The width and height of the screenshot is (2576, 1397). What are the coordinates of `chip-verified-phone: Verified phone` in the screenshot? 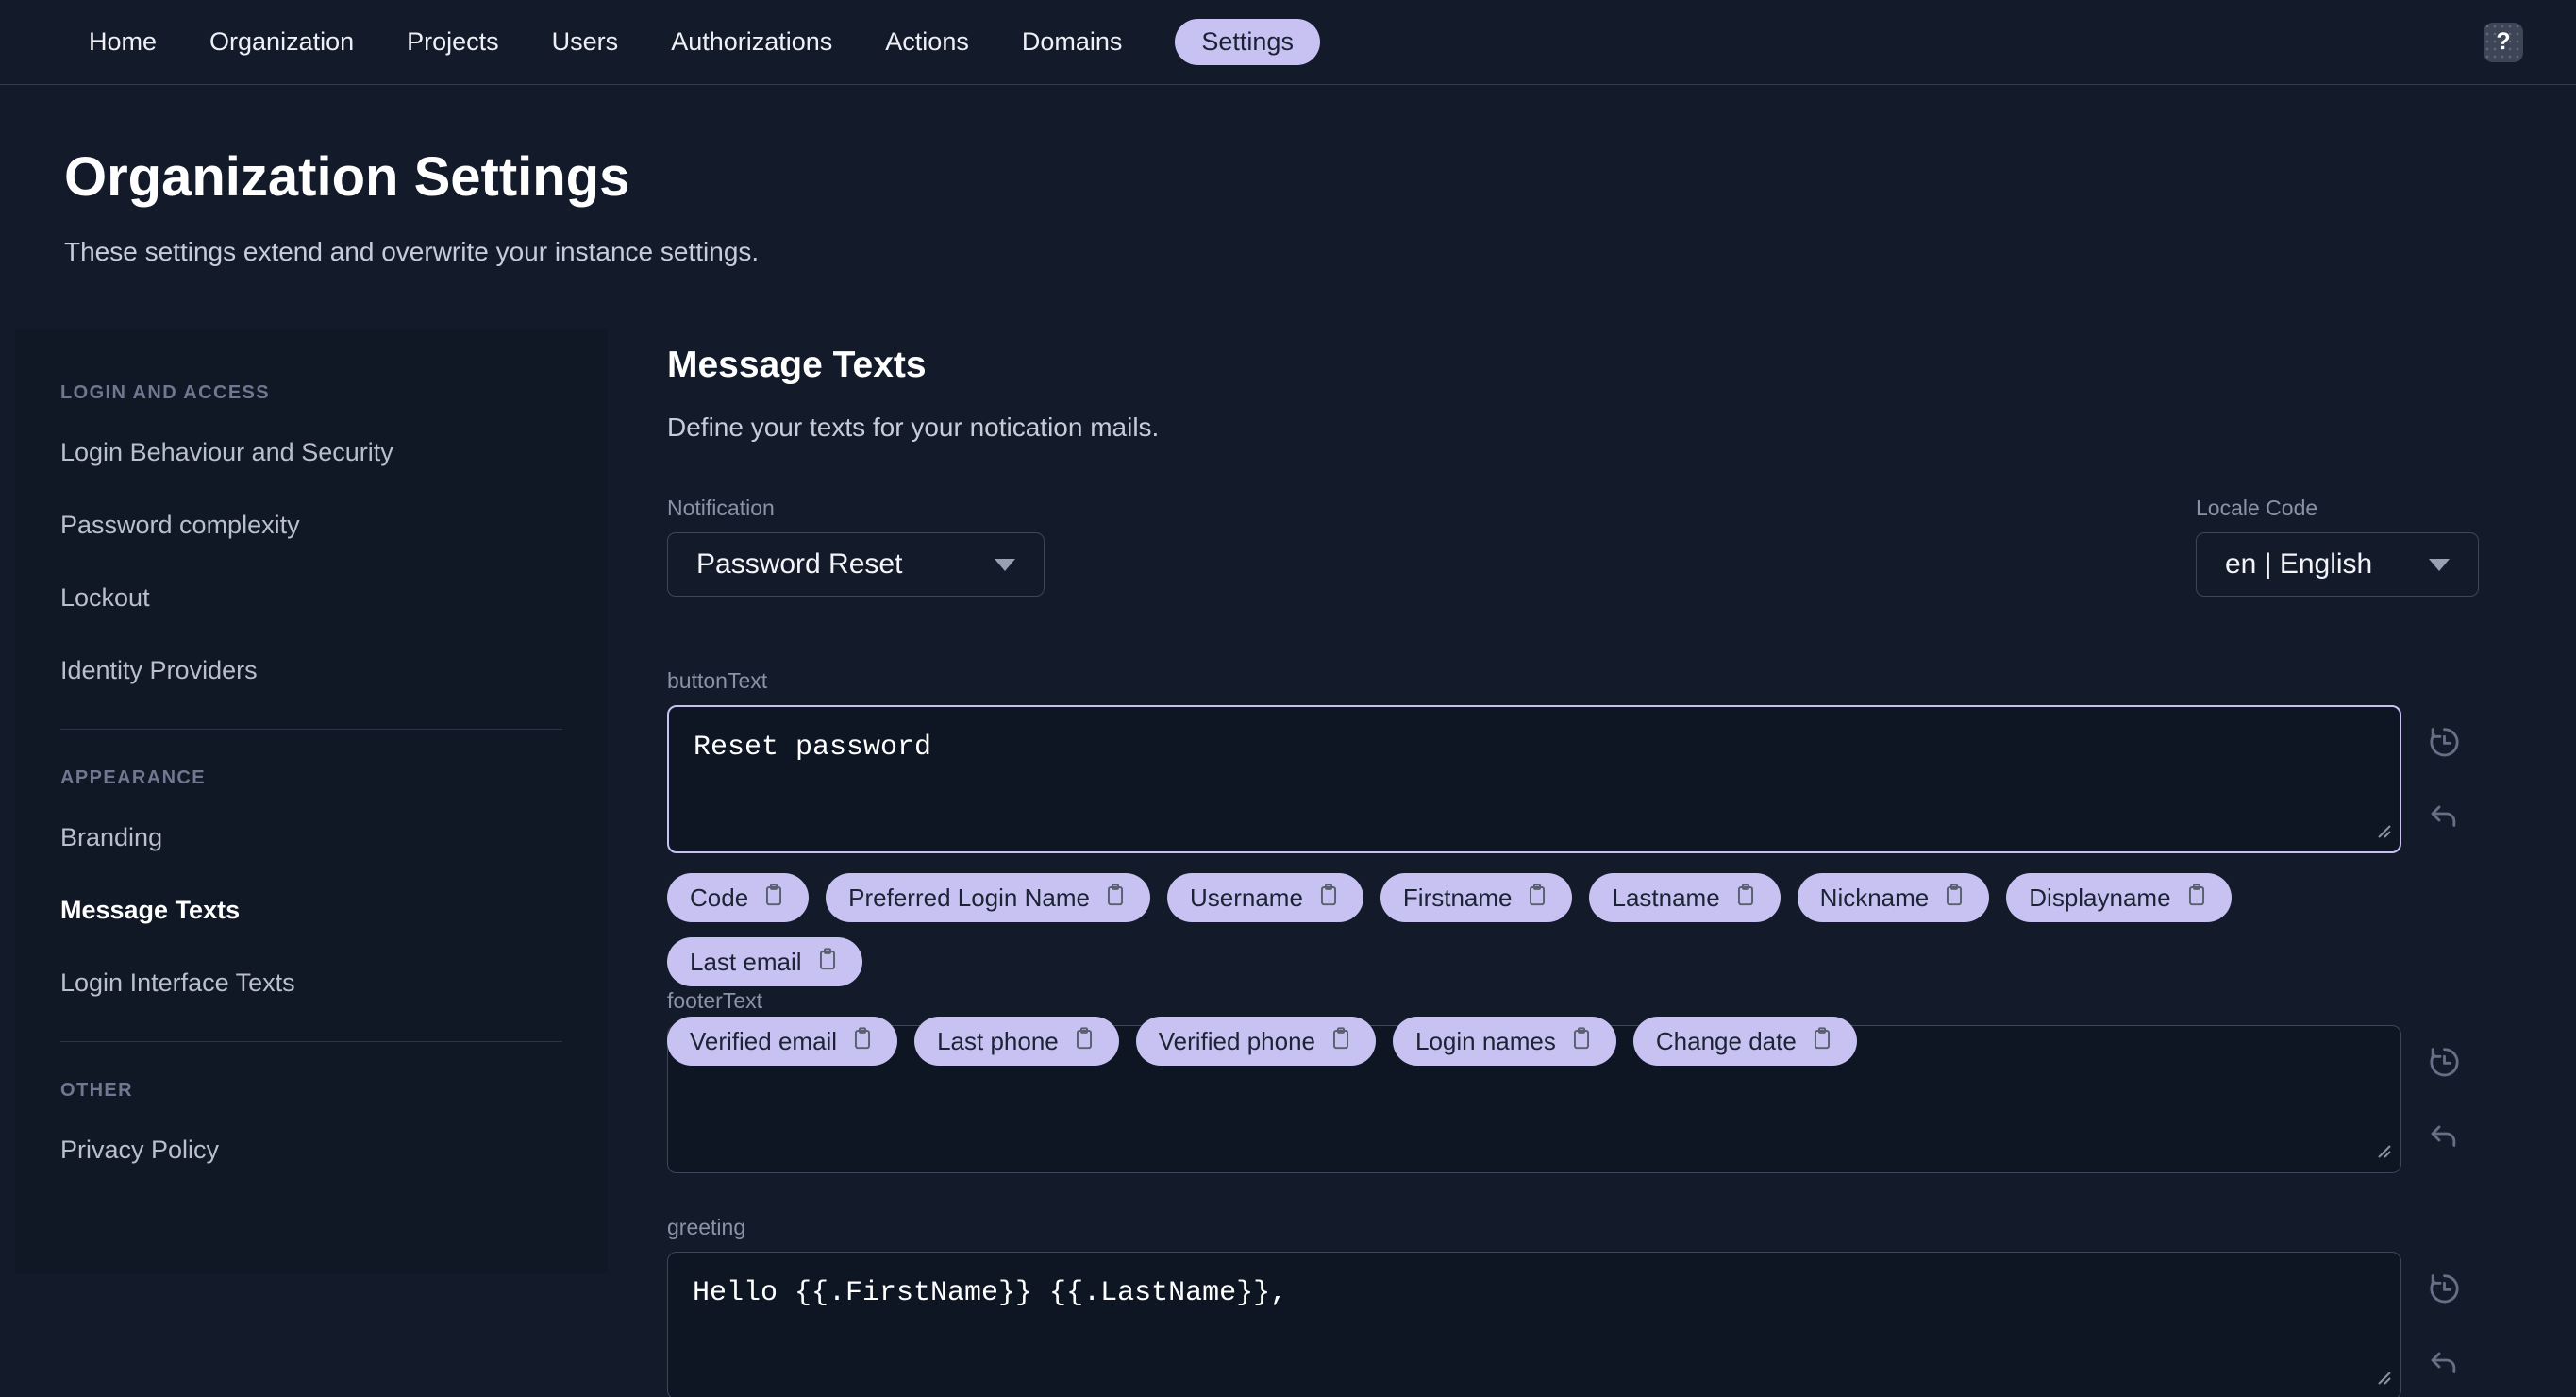 It's located at (1255, 1041).